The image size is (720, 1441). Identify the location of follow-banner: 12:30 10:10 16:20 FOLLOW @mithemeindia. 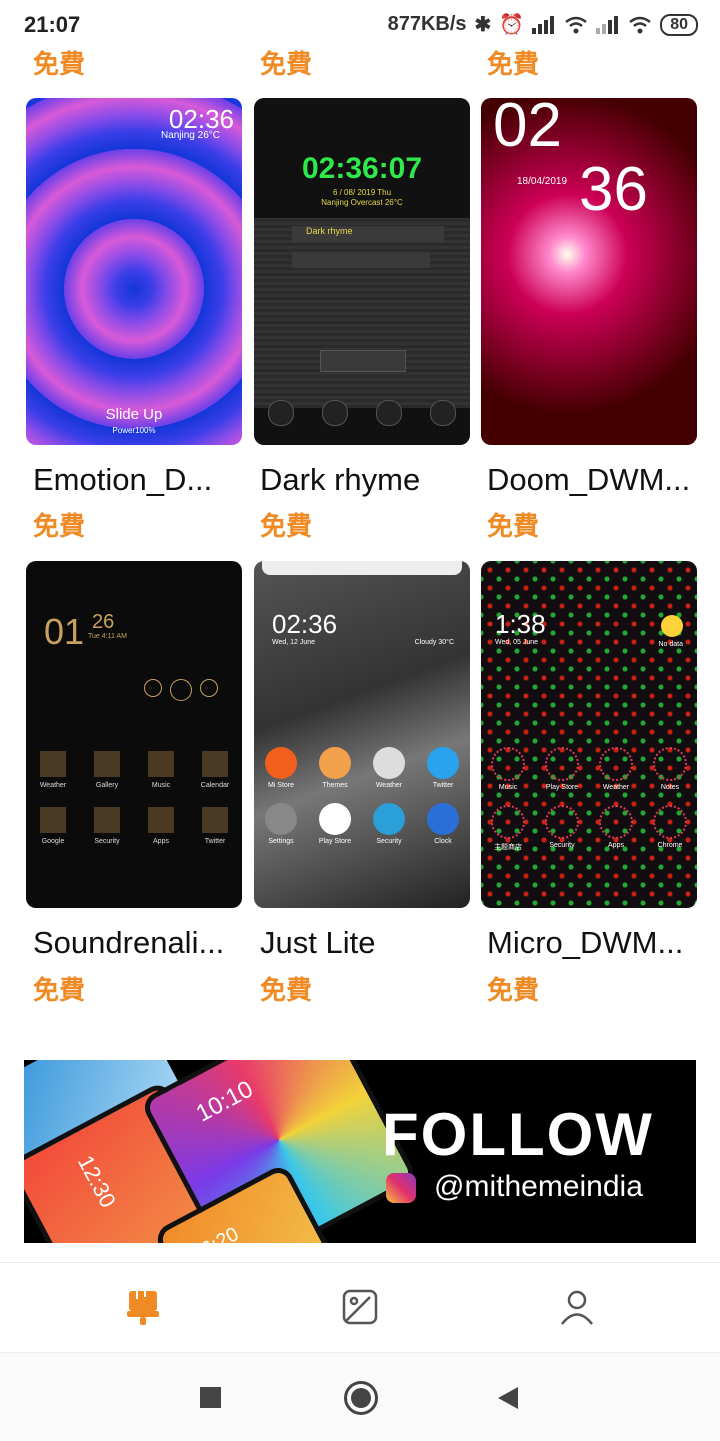
(360, 1151).